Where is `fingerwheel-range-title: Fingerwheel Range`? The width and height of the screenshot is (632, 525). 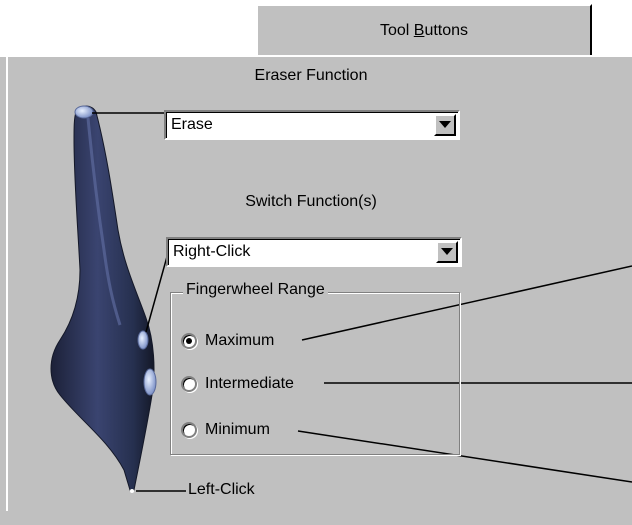 fingerwheel-range-title: Fingerwheel Range is located at coordinates (255, 290).